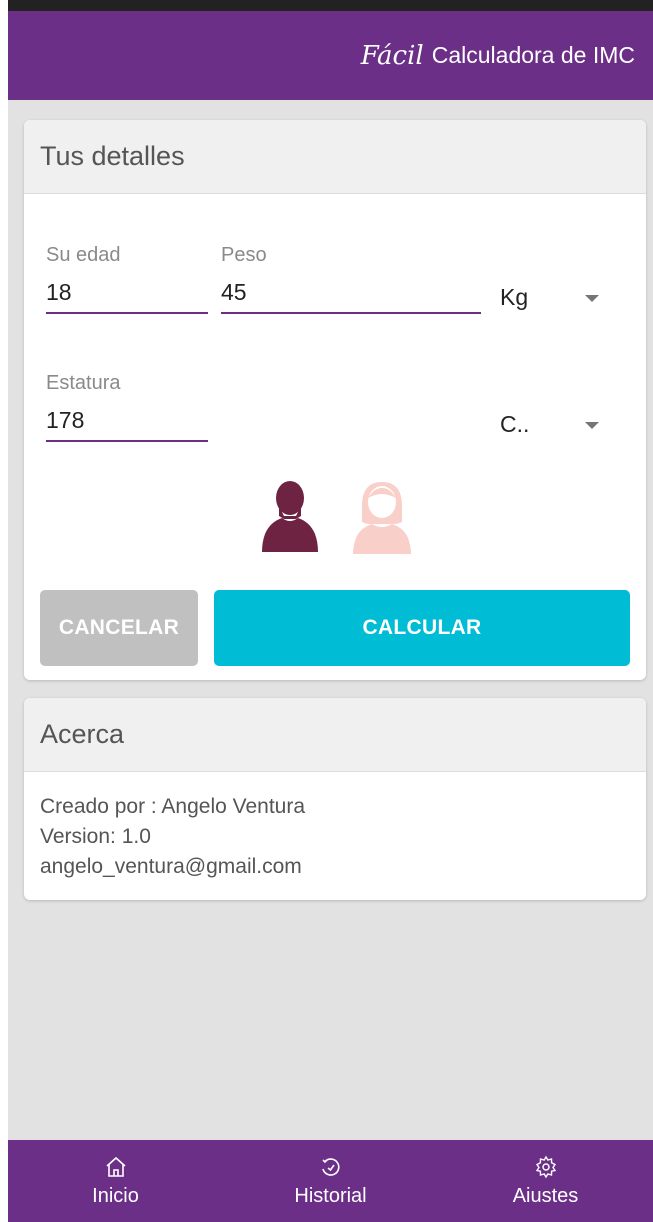  I want to click on male-button, so click(290, 516).